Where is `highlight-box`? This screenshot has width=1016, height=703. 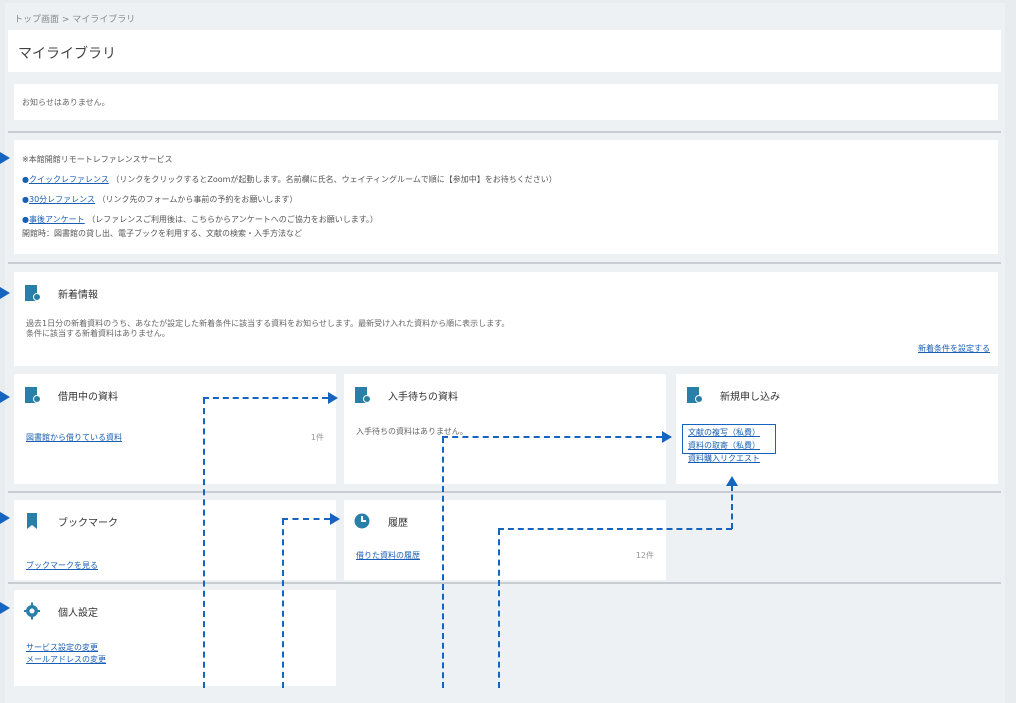 highlight-box is located at coordinates (729, 439).